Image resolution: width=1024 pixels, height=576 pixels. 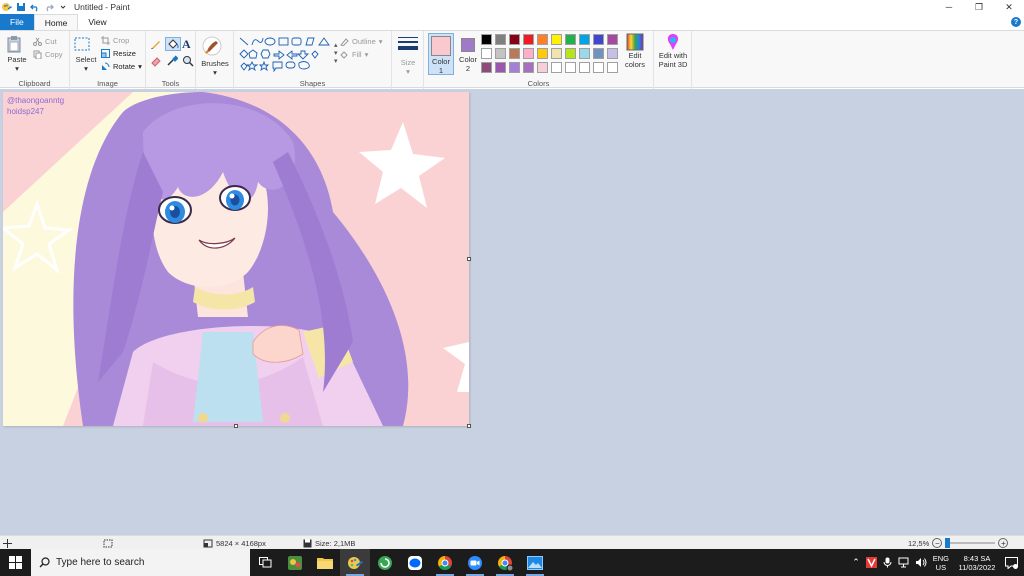 What do you see at coordinates (903, 562) in the screenshot?
I see `network-icon` at bounding box center [903, 562].